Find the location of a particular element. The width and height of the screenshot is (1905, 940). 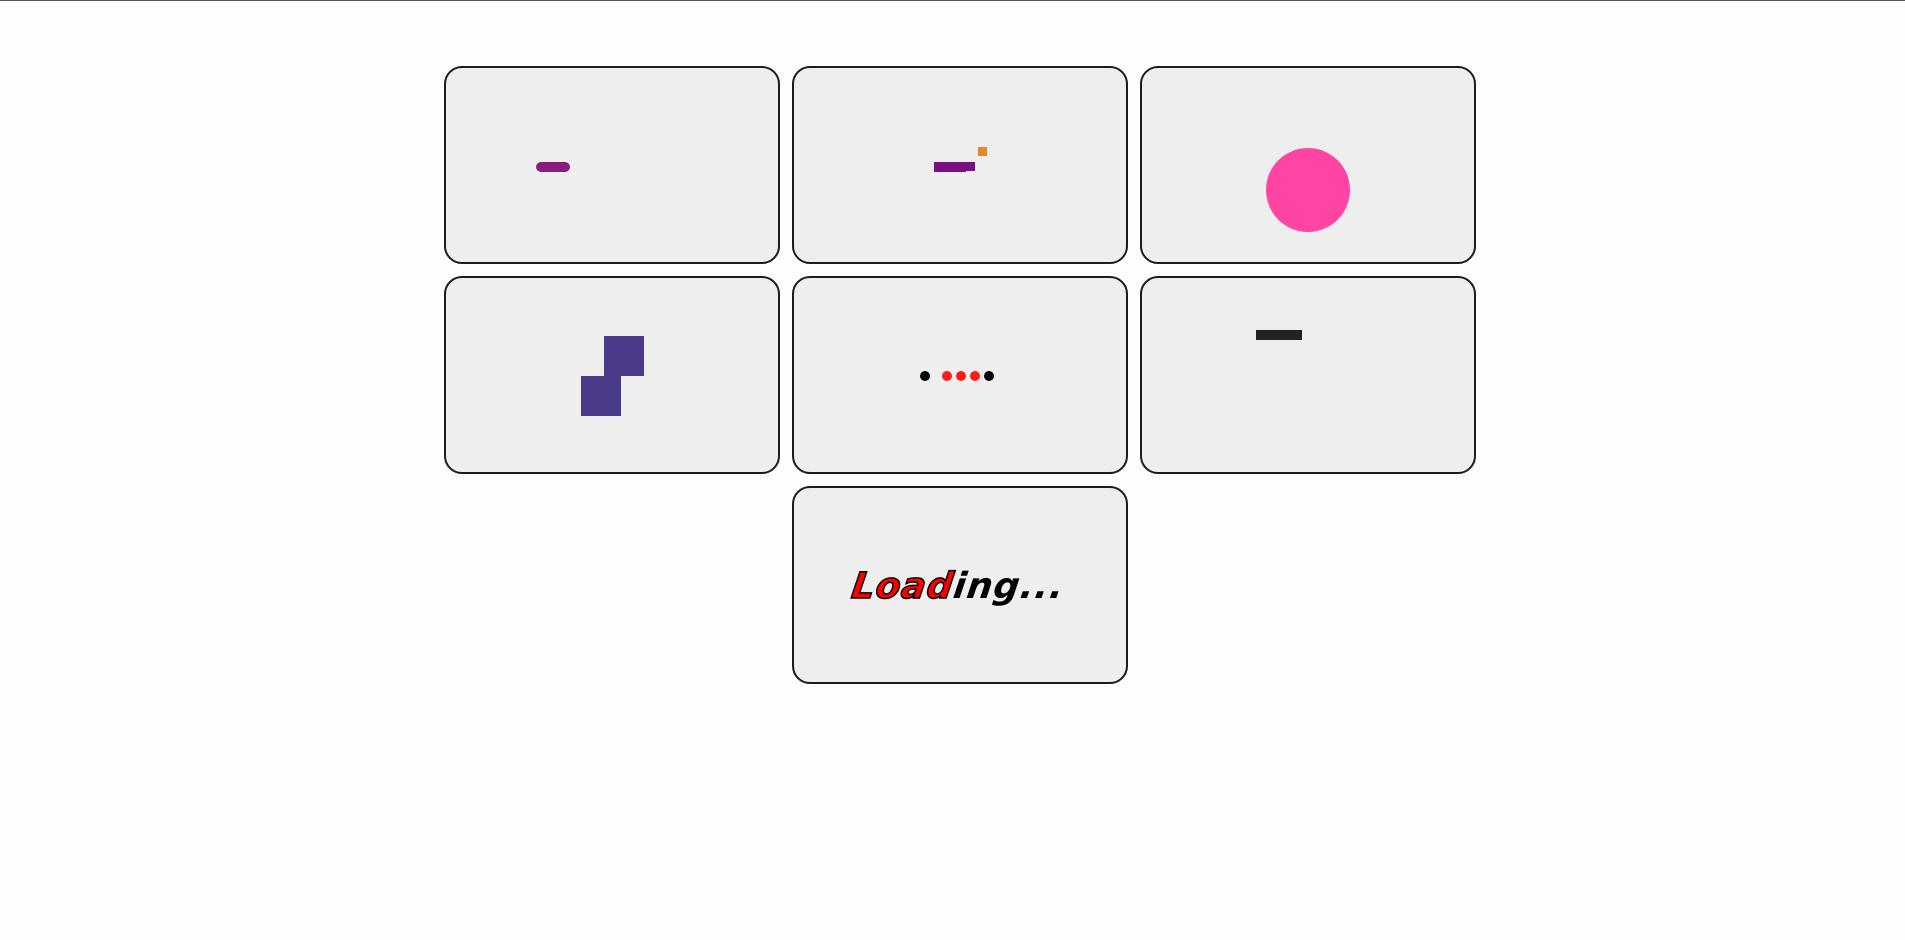

loading-text-red-part: Load is located at coordinates (902, 586).